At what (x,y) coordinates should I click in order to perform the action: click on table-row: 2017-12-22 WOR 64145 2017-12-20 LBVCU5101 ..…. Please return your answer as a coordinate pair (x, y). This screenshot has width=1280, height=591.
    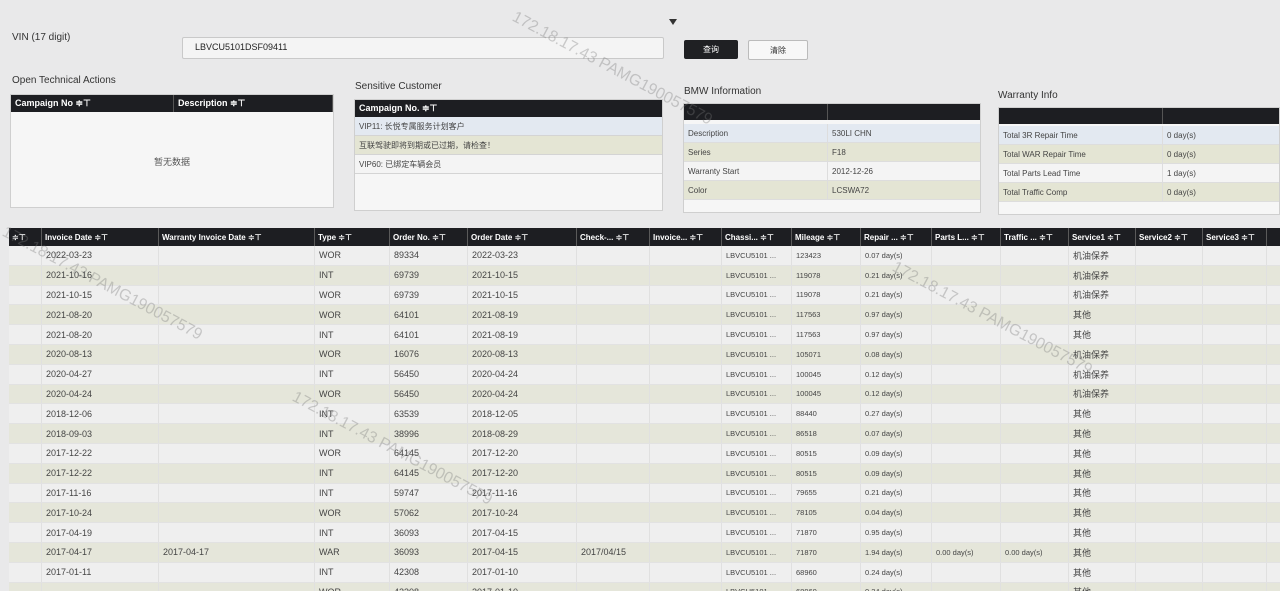
    Looking at the image, I should click on (644, 453).